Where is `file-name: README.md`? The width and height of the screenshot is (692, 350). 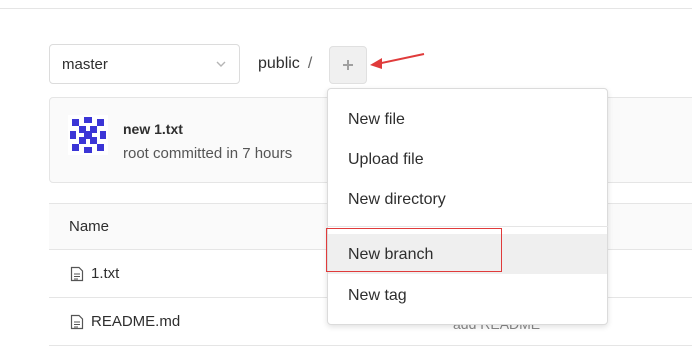
file-name: README.md is located at coordinates (136, 321).